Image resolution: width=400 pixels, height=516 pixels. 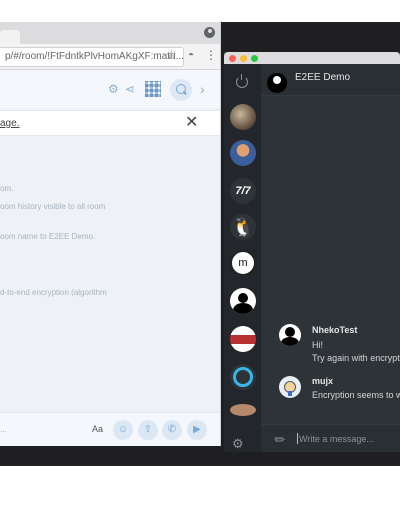 What do you see at coordinates (53, 292) in the screenshot?
I see `timeline-event: d-to-end encryption (algorithm` at bounding box center [53, 292].